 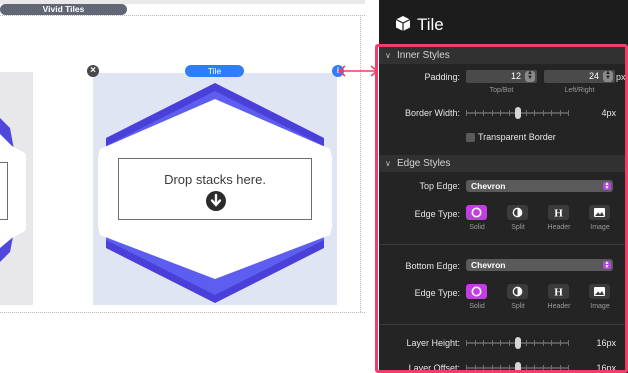 I want to click on padding-label: Padding:, so click(x=442, y=77).